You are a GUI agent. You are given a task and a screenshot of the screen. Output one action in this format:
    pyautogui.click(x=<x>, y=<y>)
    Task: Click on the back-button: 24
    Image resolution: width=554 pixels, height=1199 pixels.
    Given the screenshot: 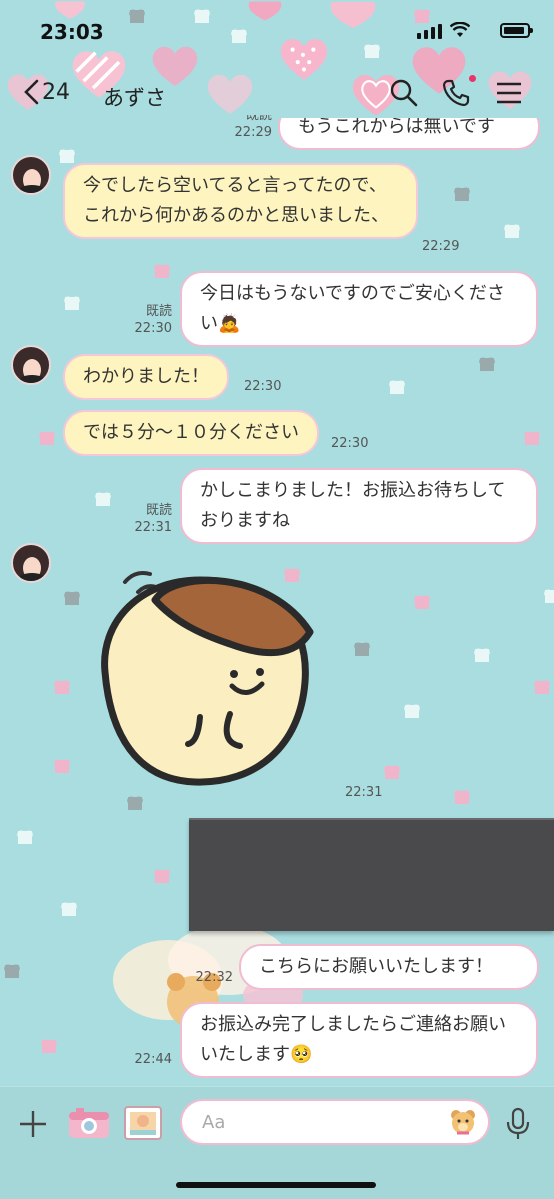 What is the action you would take?
    pyautogui.click(x=46, y=92)
    